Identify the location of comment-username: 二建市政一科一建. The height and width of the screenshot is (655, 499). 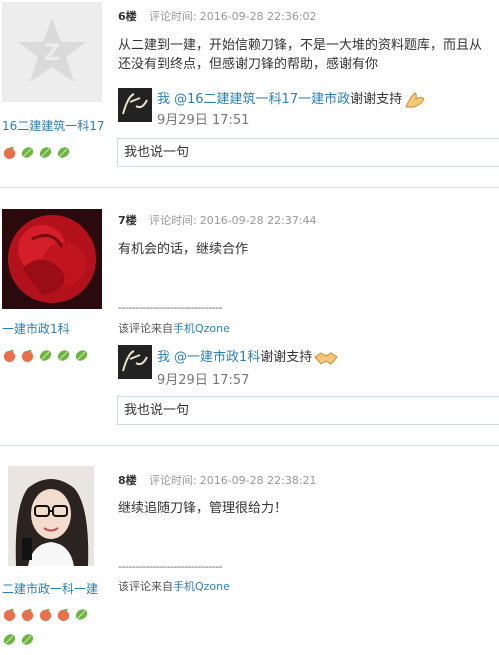
(50, 588).